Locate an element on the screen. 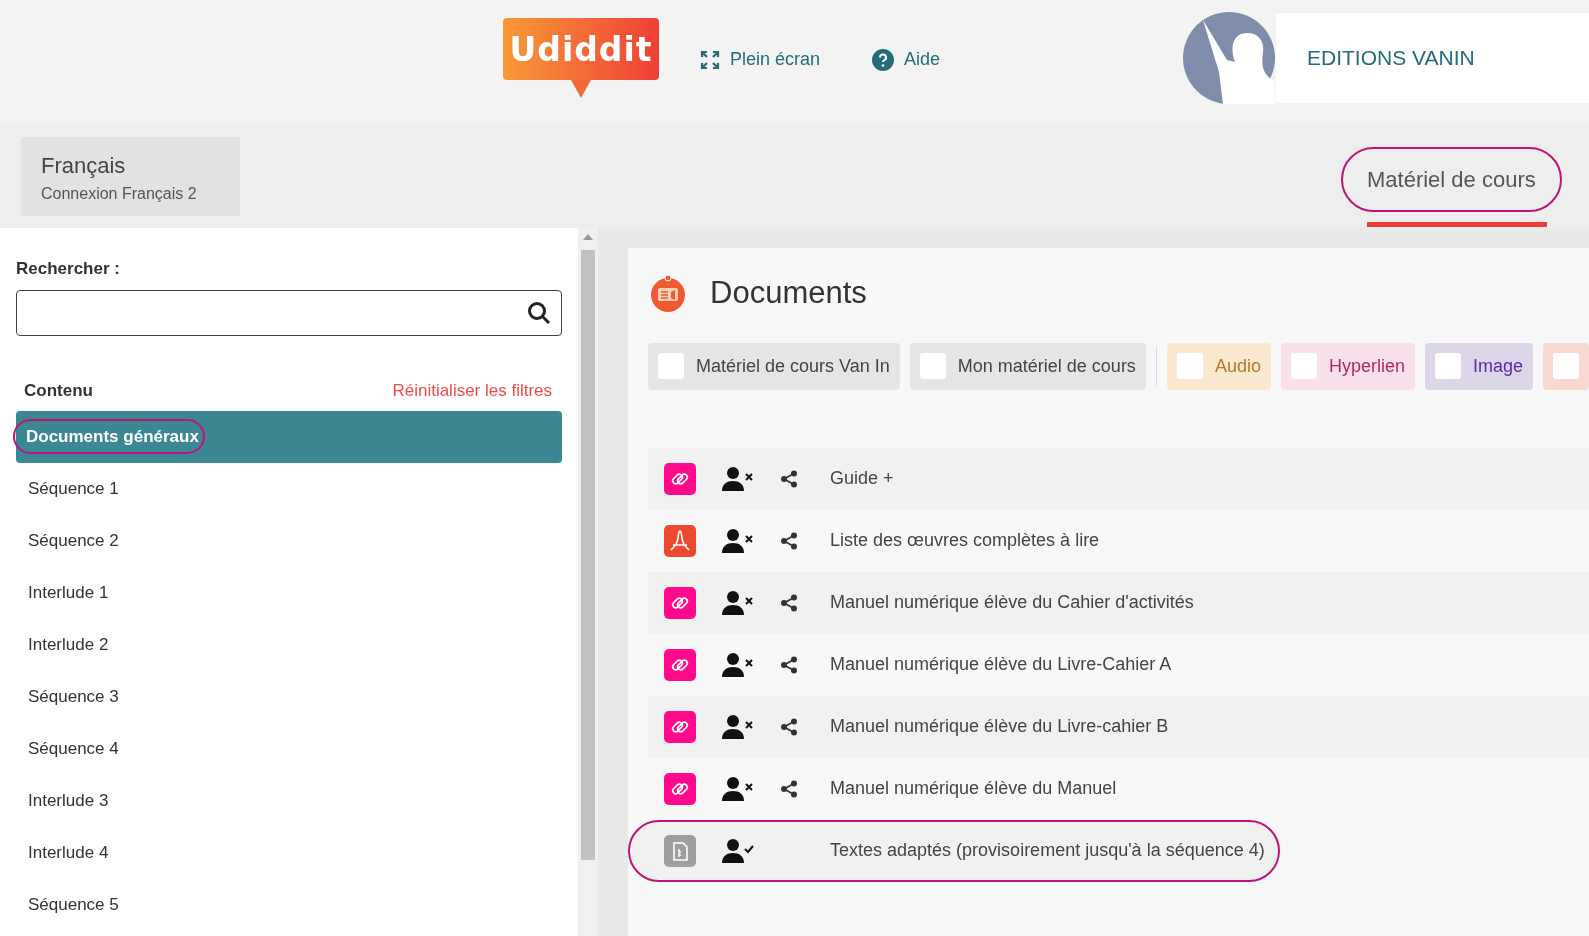  sidebar-item: Interlude 4 is located at coordinates (289, 853).